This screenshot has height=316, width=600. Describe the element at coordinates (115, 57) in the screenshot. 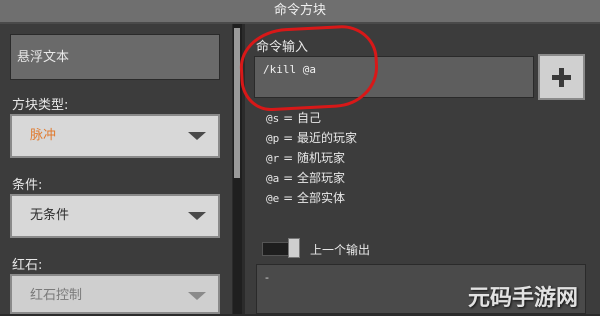

I see `hover-text-input: 悬浮文本` at that location.